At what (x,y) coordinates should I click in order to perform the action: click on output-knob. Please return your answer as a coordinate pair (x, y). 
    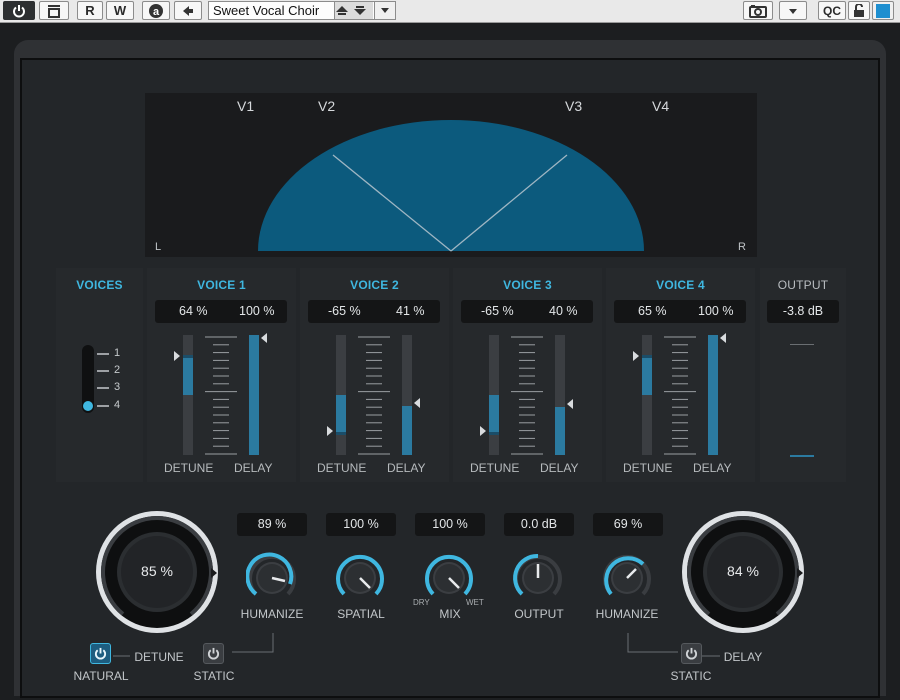
    Looking at the image, I should click on (538, 578).